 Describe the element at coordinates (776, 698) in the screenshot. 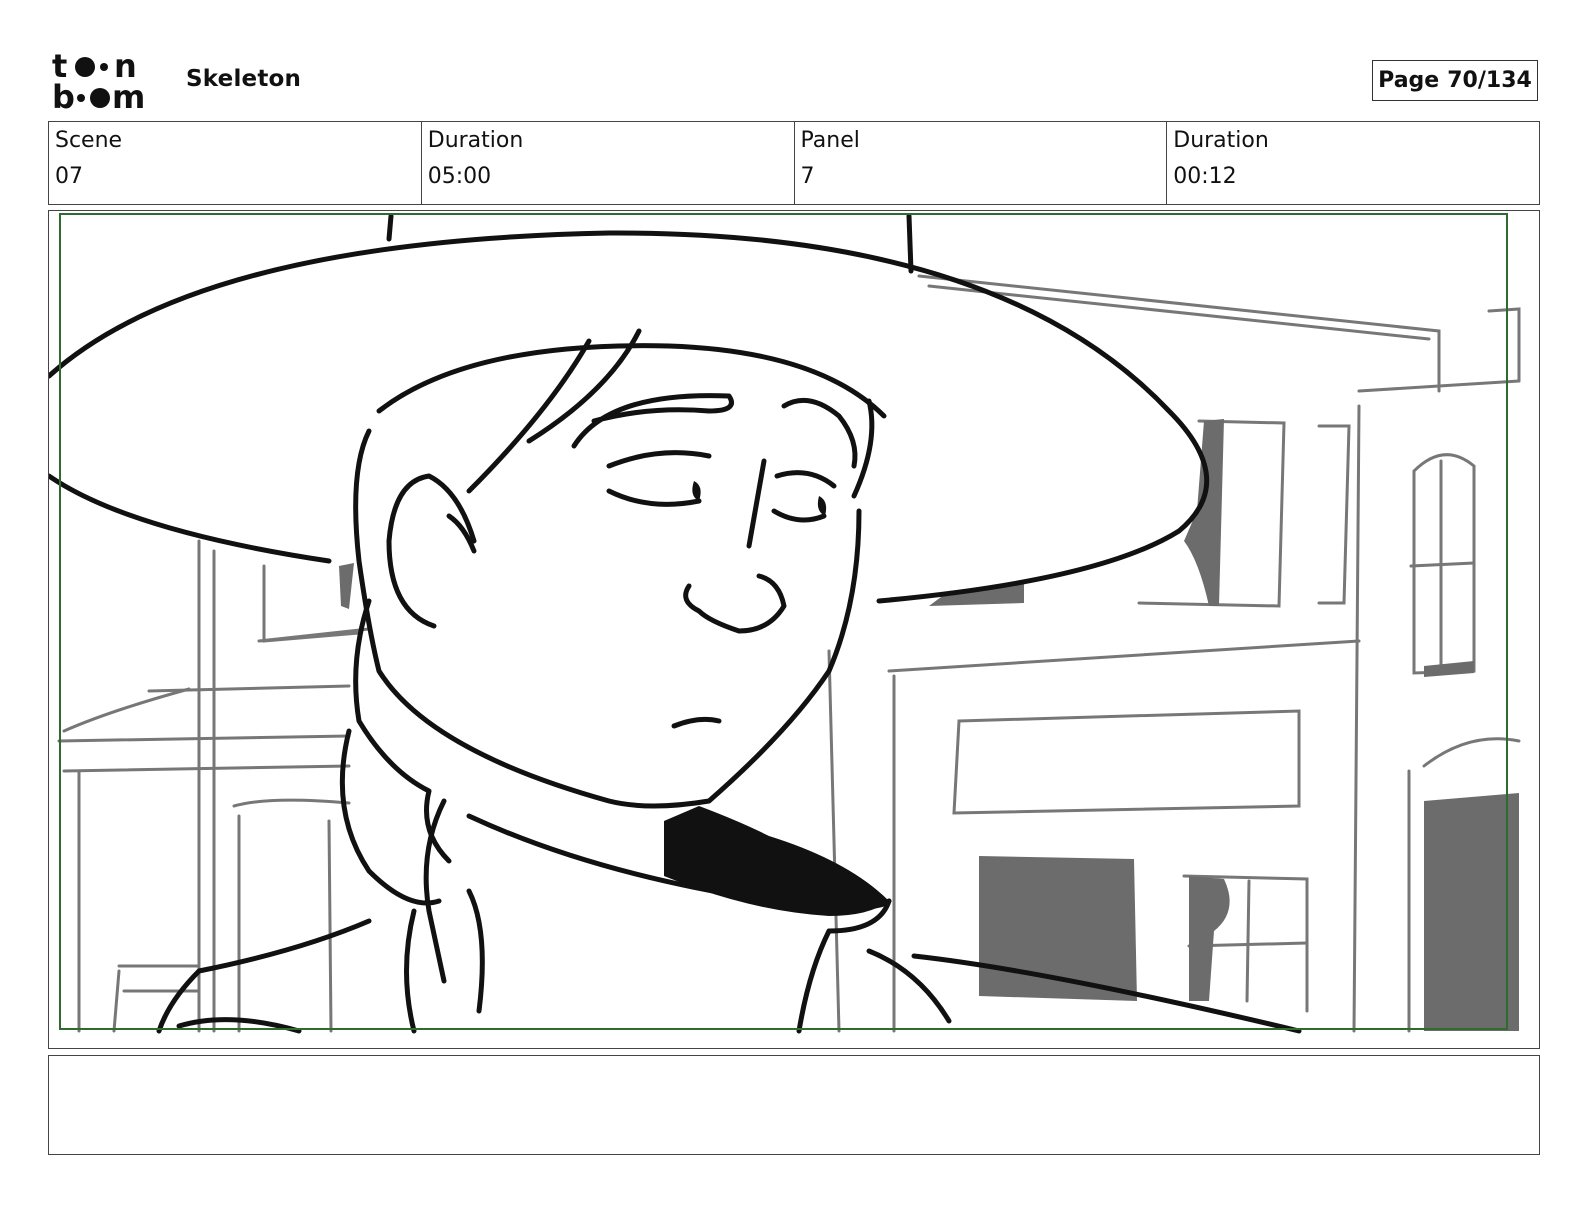

I see `collar-shadow` at that location.